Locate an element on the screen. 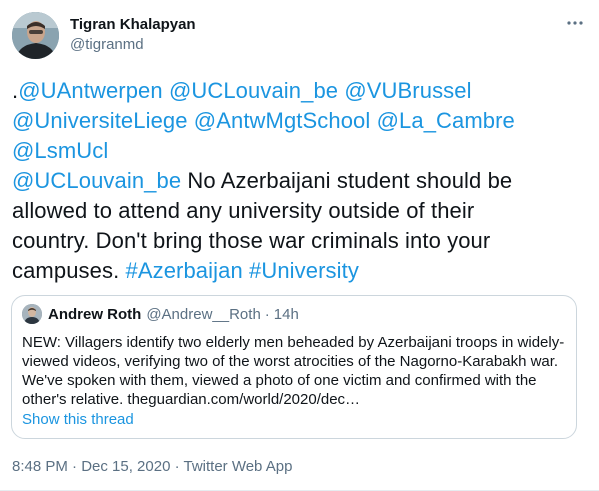 The width and height of the screenshot is (599, 491). mention-link: @VUBrussel is located at coordinates (407, 90).